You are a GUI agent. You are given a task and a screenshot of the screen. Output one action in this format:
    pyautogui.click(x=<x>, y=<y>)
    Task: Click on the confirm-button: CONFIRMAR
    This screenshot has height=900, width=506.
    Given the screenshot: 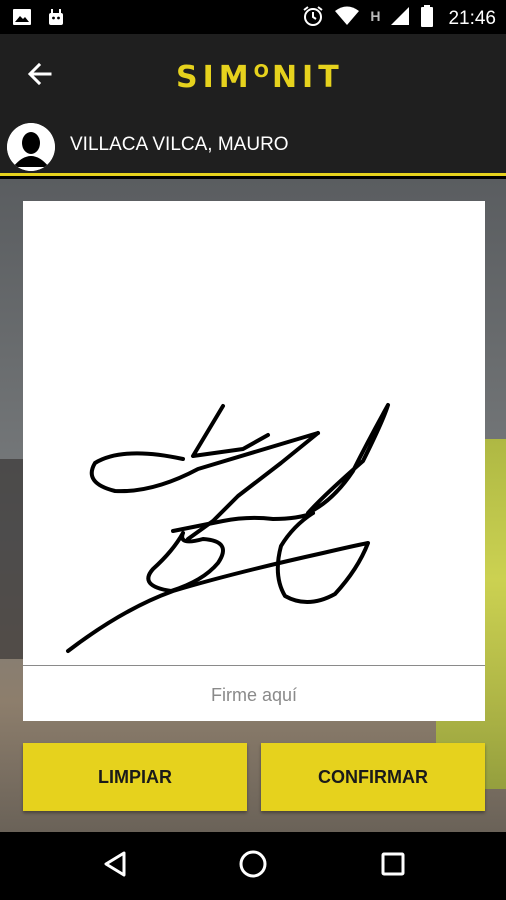 What is the action you would take?
    pyautogui.click(x=373, y=777)
    